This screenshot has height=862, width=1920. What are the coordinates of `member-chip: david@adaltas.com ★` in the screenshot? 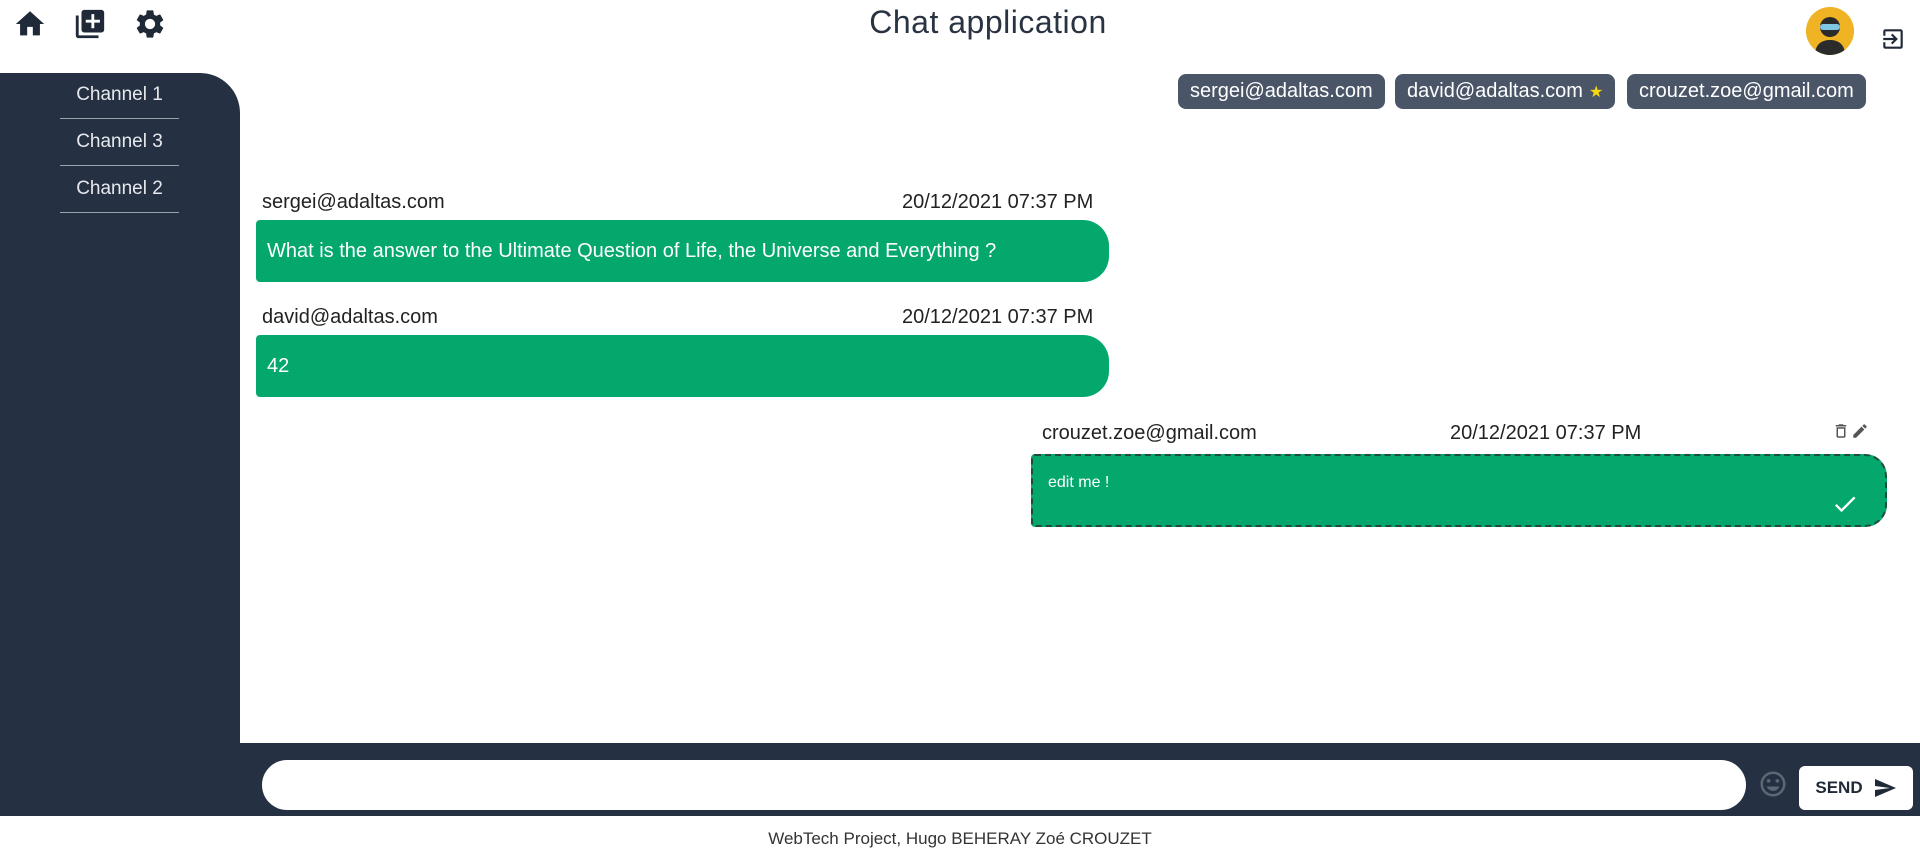 It's located at (1505, 91).